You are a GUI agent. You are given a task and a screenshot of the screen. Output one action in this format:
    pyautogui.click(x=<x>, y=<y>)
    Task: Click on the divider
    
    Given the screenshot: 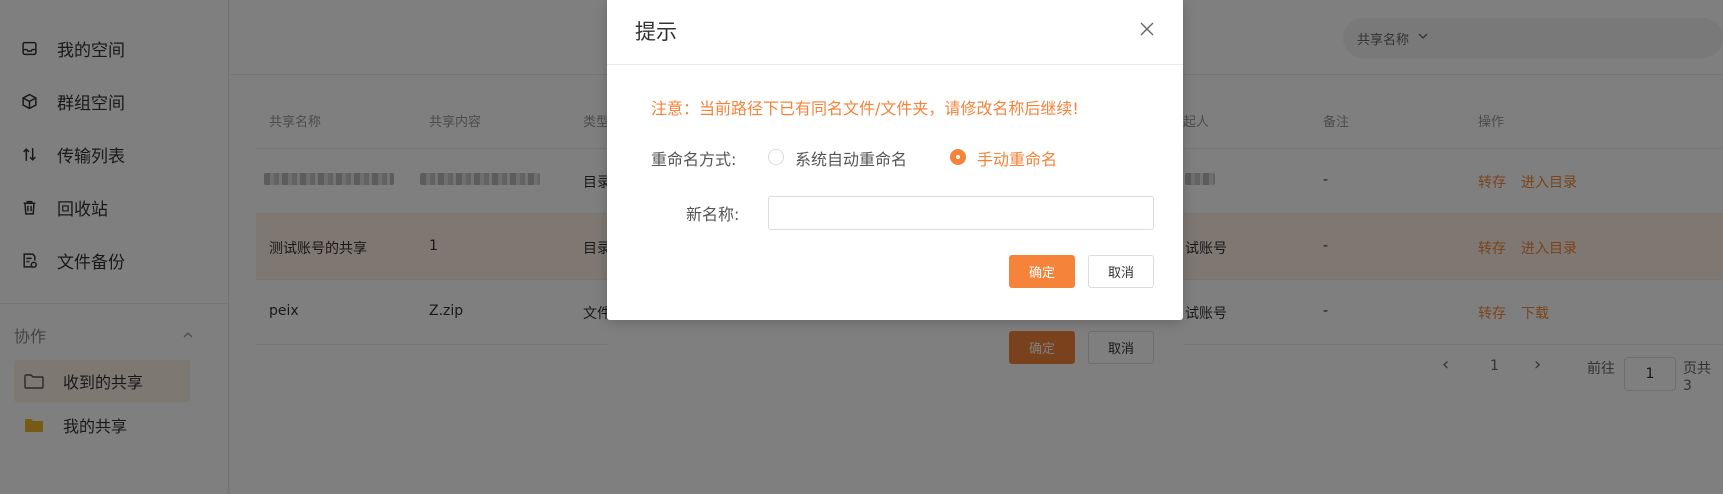 What is the action you would take?
    pyautogui.click(x=895, y=64)
    